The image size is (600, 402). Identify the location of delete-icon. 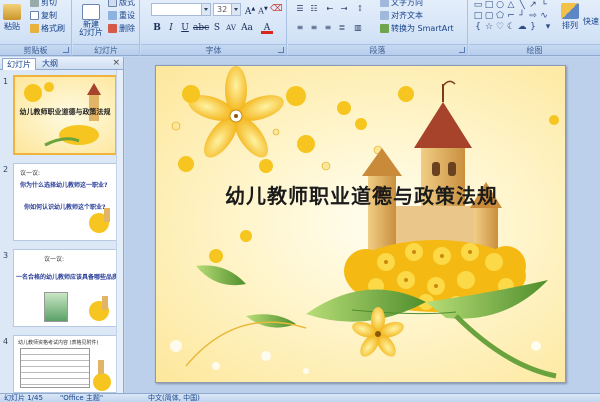
(112, 28).